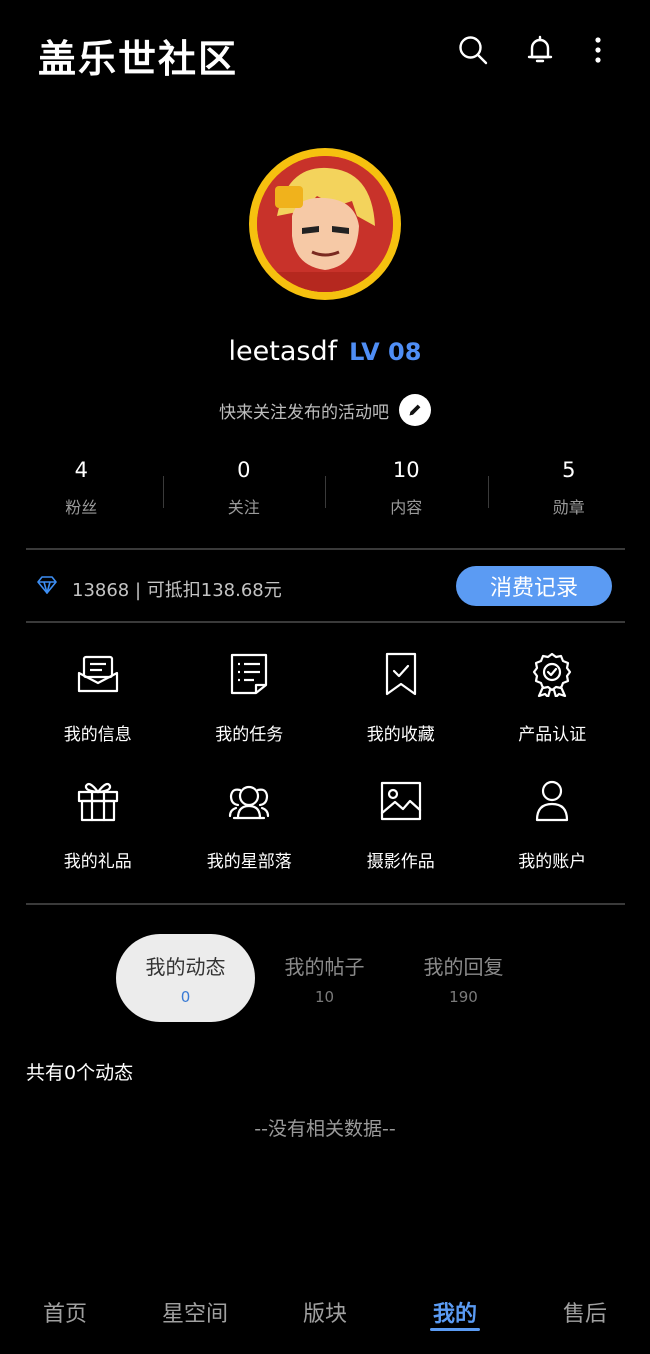 This screenshot has height=1354, width=650. Describe the element at coordinates (324, 966) in the screenshot. I see `tab-label: 我的帖子` at that location.